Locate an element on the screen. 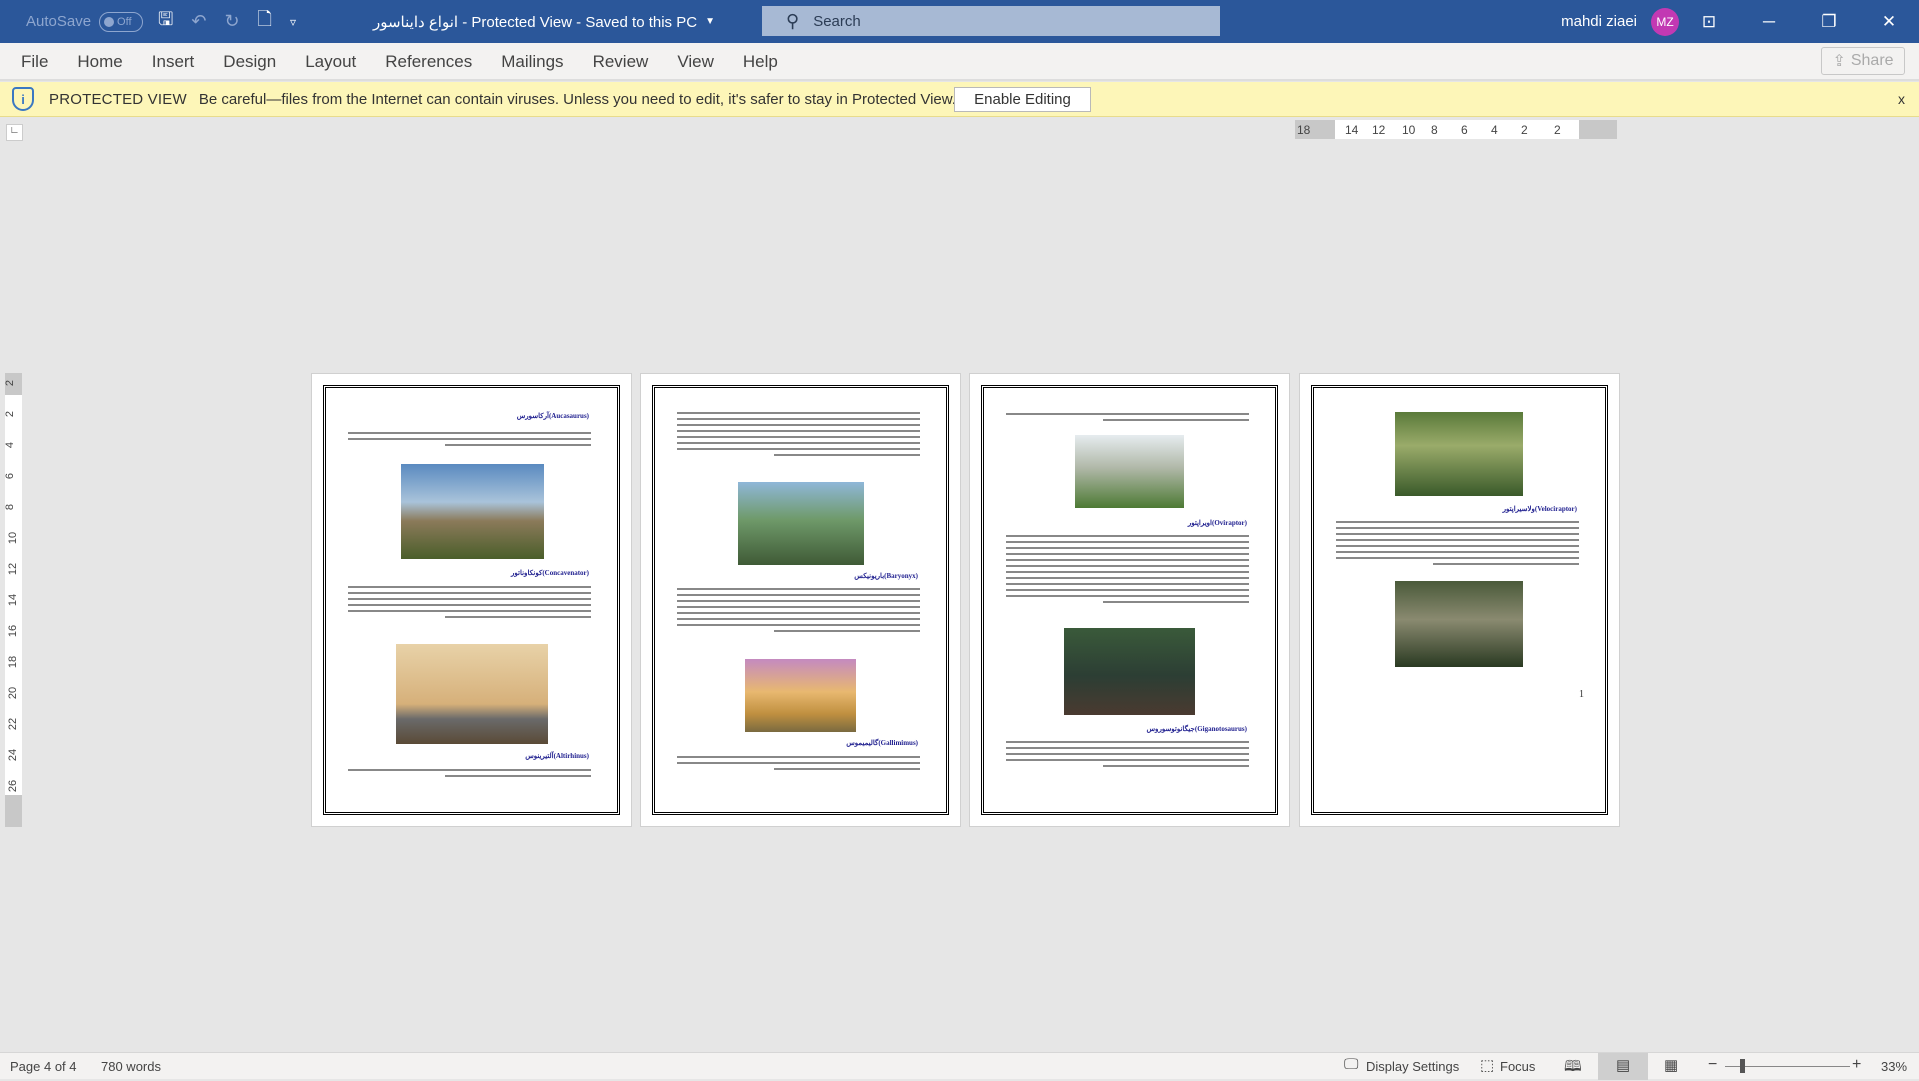 The image size is (1919, 1081). tab-mailings: Mailings is located at coordinates (532, 62).